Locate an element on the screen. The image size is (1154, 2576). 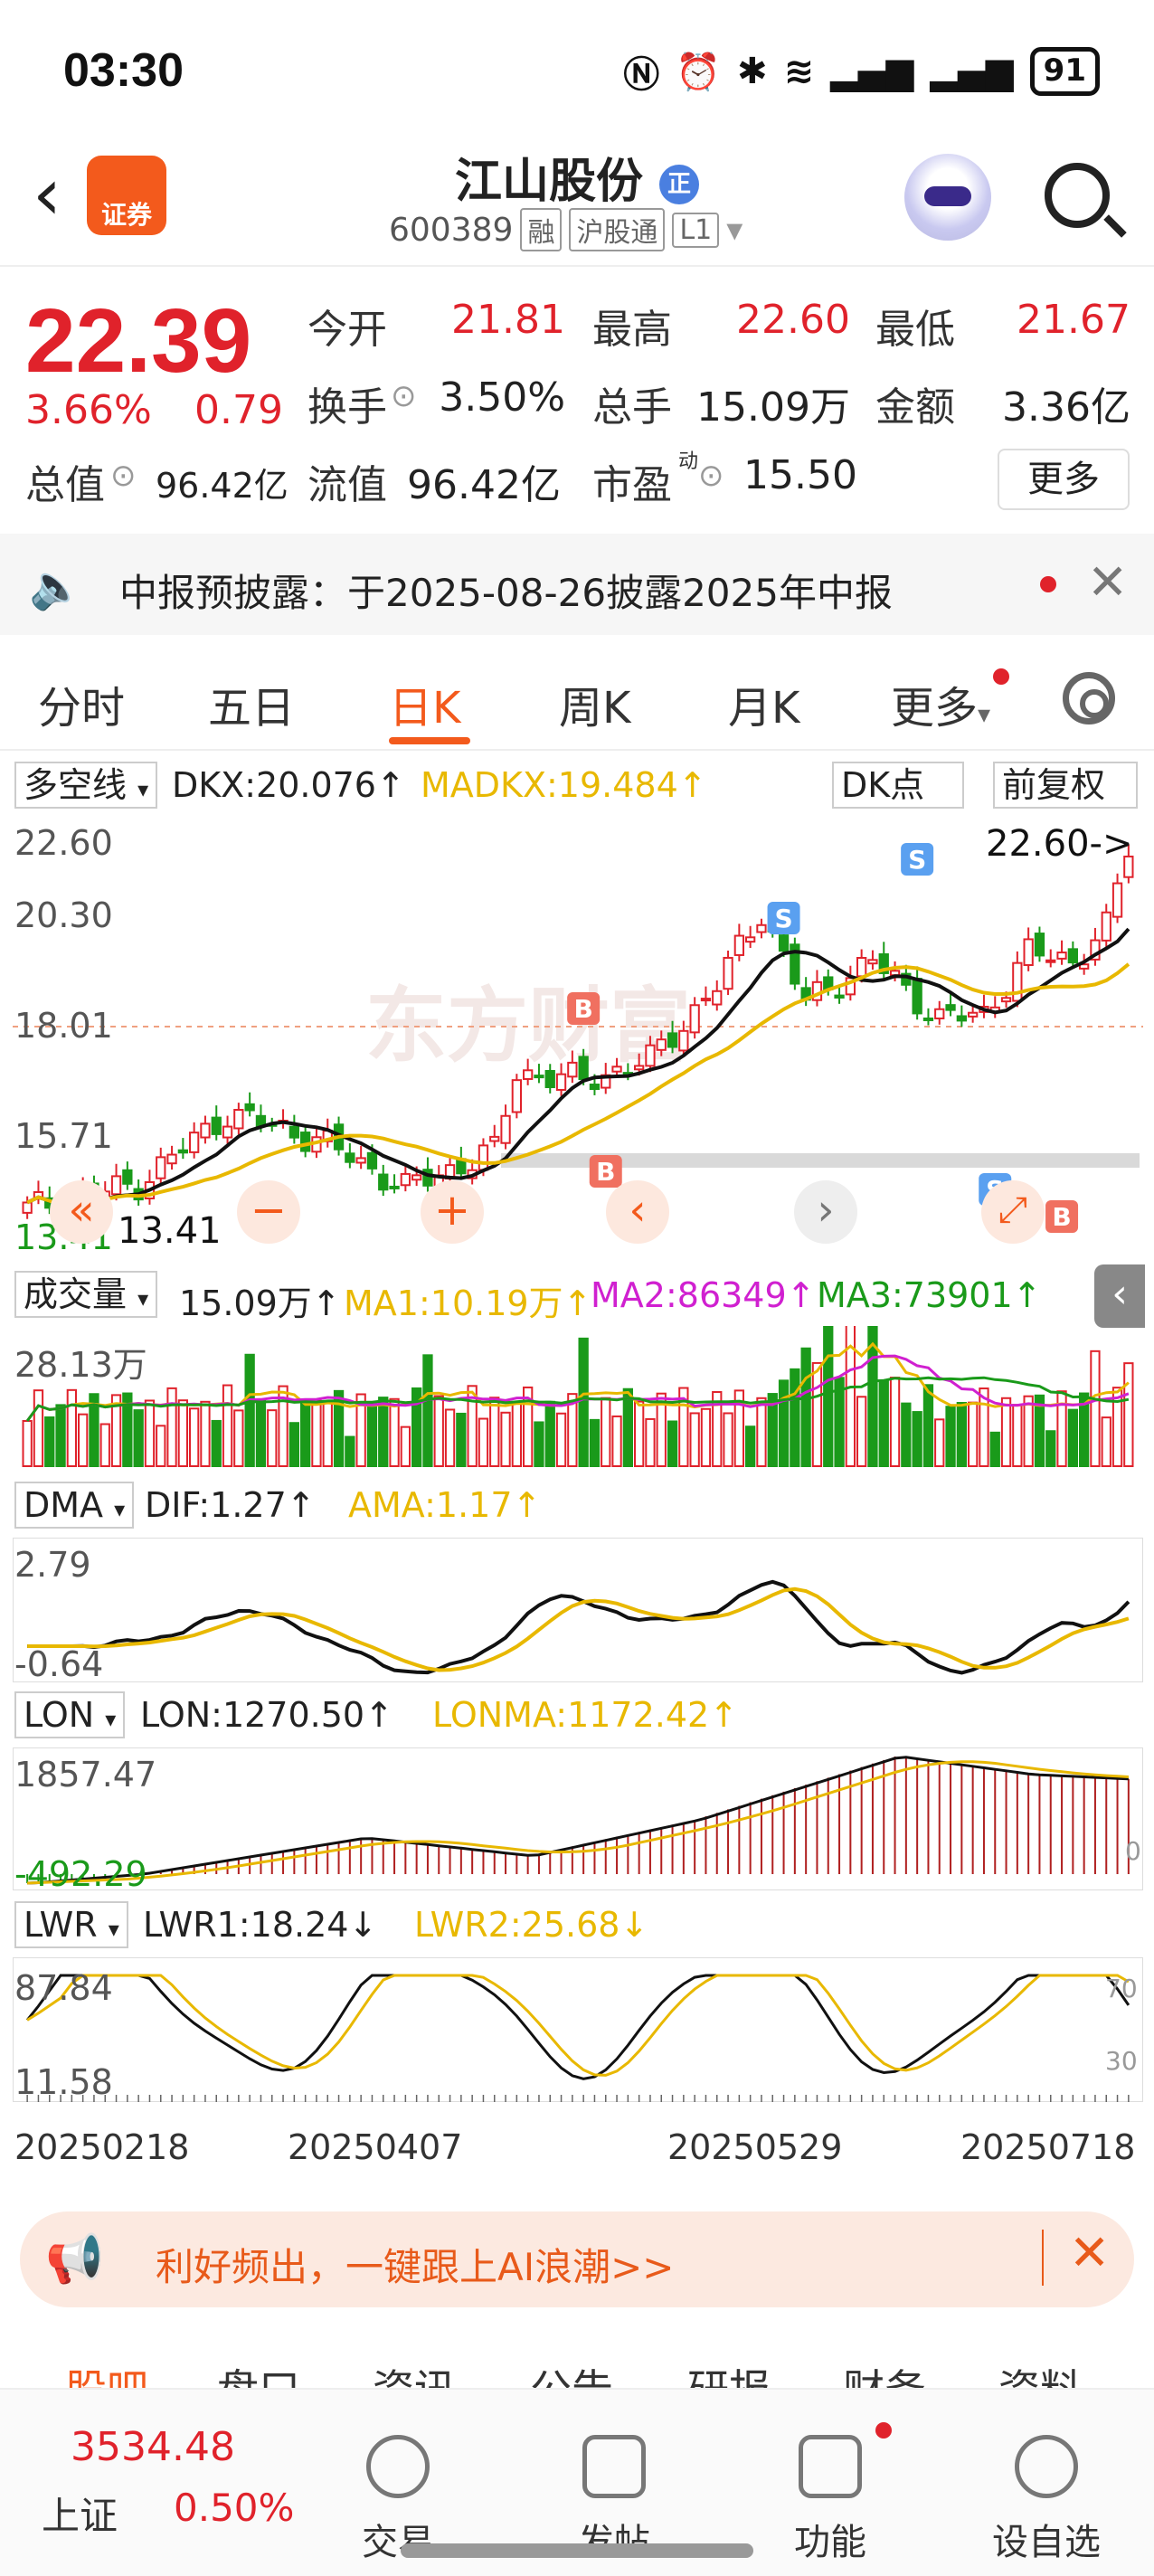
subtab-forum: 股吧 is located at coordinates (106, 2373).